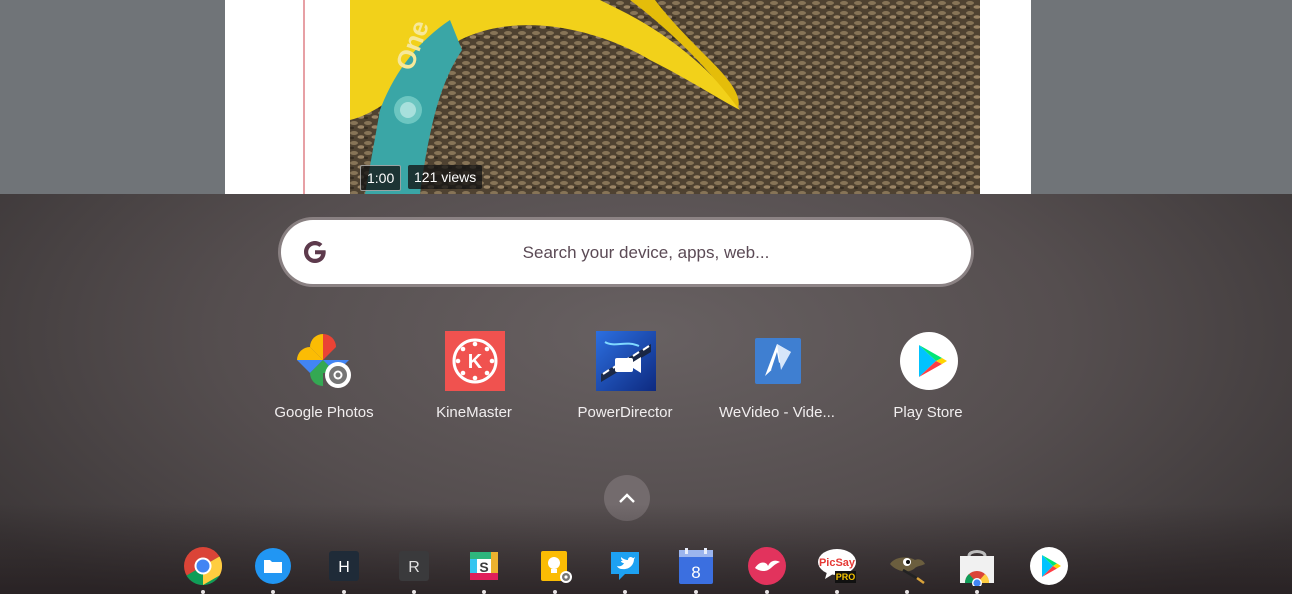 This screenshot has width=1292, height=594. What do you see at coordinates (315, 252) in the screenshot?
I see `google-g-icon` at bounding box center [315, 252].